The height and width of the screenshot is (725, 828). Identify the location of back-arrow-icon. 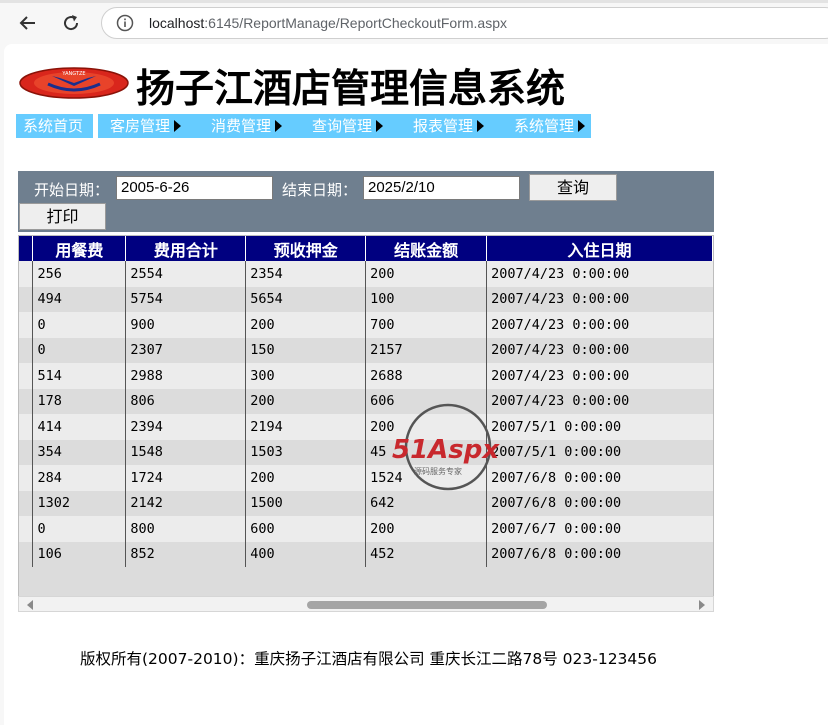
(27, 23).